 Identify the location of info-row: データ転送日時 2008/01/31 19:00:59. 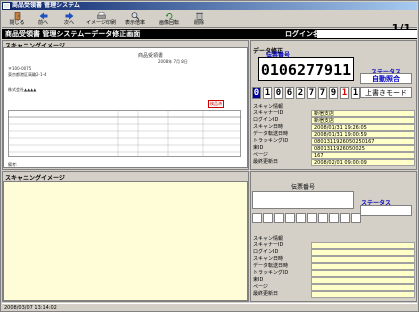
(333, 134).